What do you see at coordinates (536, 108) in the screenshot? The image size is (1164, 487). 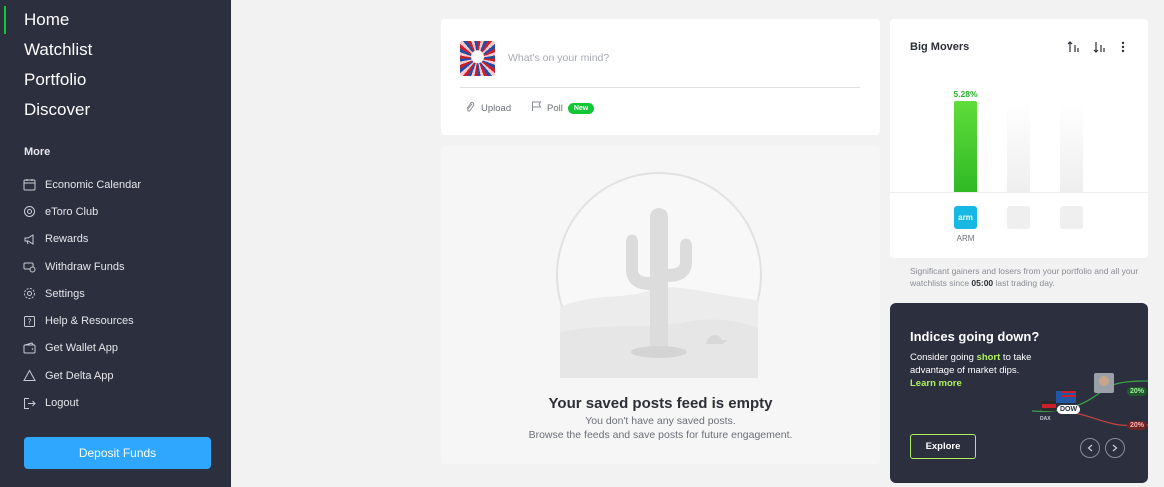 I see `poll-icon` at bounding box center [536, 108].